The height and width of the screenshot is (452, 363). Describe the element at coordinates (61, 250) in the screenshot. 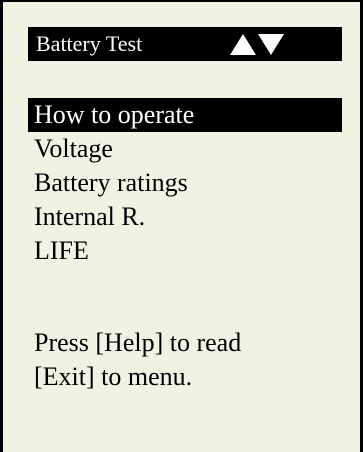

I see `menu-item-label: LIFE` at that location.